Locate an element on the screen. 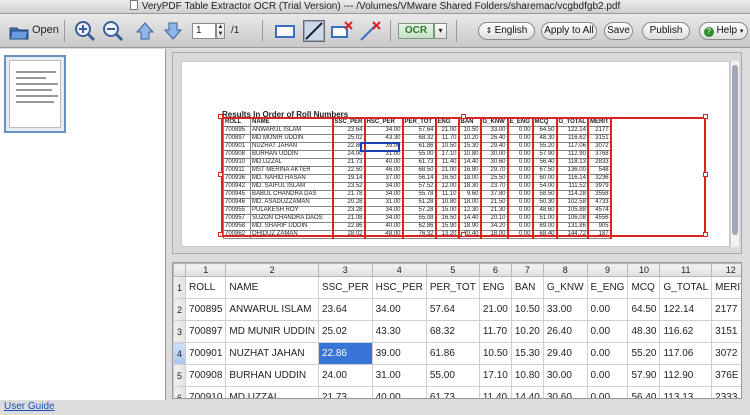 This screenshot has height=415, width=750. grid-cell: 700908 is located at coordinates (206, 375).